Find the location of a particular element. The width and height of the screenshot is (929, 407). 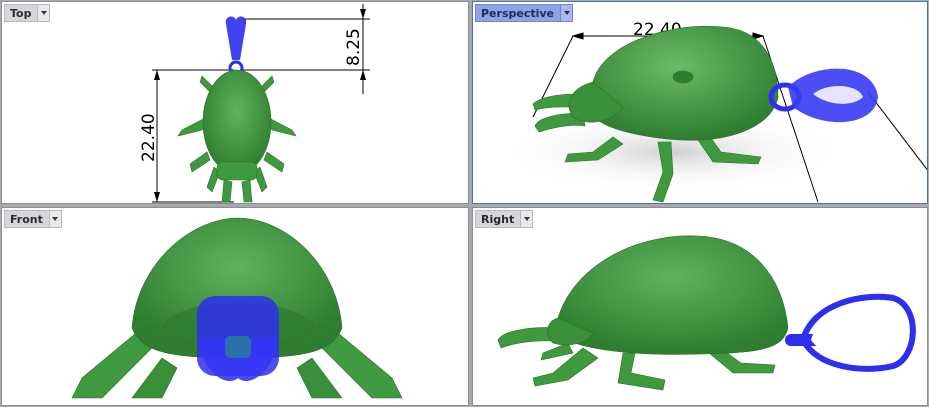

svg-text: 8.25 is located at coordinates (354, 47).